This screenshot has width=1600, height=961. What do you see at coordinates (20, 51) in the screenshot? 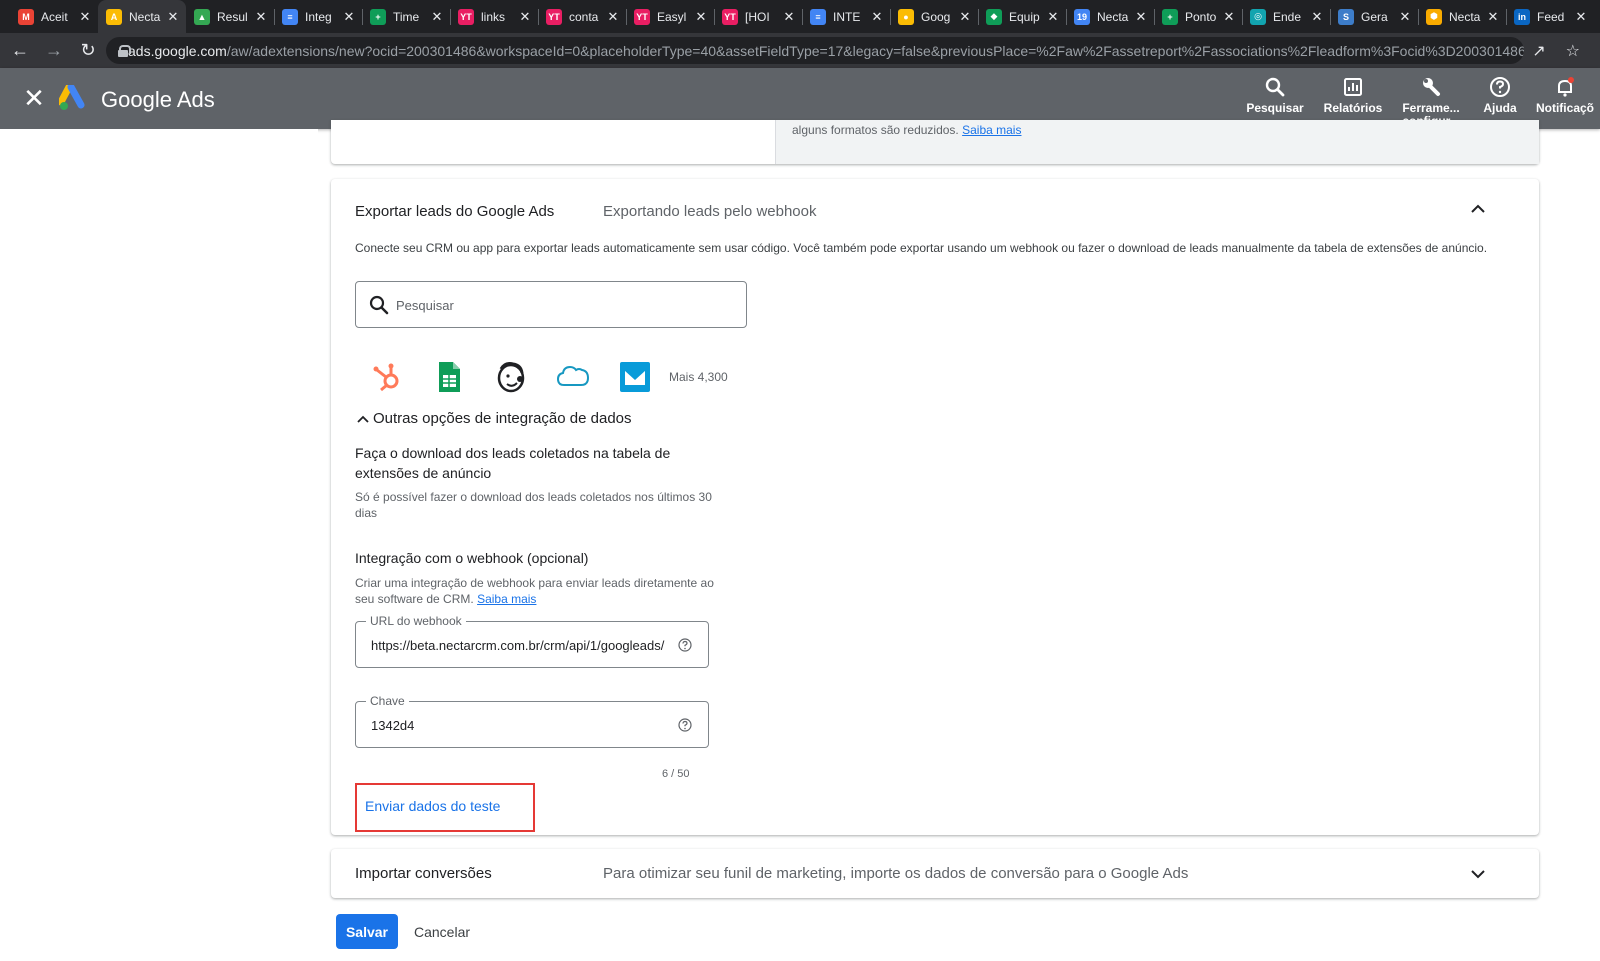
I see `back-icon: ←` at bounding box center [20, 51].